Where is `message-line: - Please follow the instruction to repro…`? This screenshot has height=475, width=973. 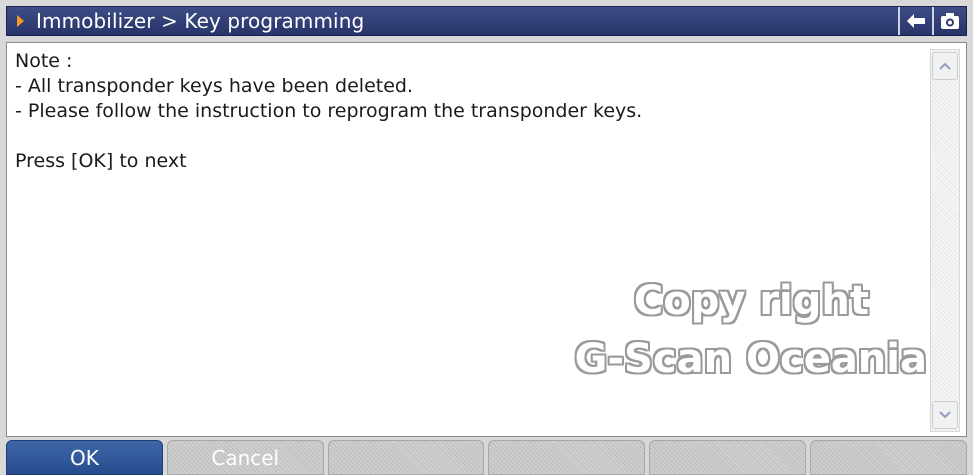 message-line: - Please follow the instruction to repro… is located at coordinates (329, 111).